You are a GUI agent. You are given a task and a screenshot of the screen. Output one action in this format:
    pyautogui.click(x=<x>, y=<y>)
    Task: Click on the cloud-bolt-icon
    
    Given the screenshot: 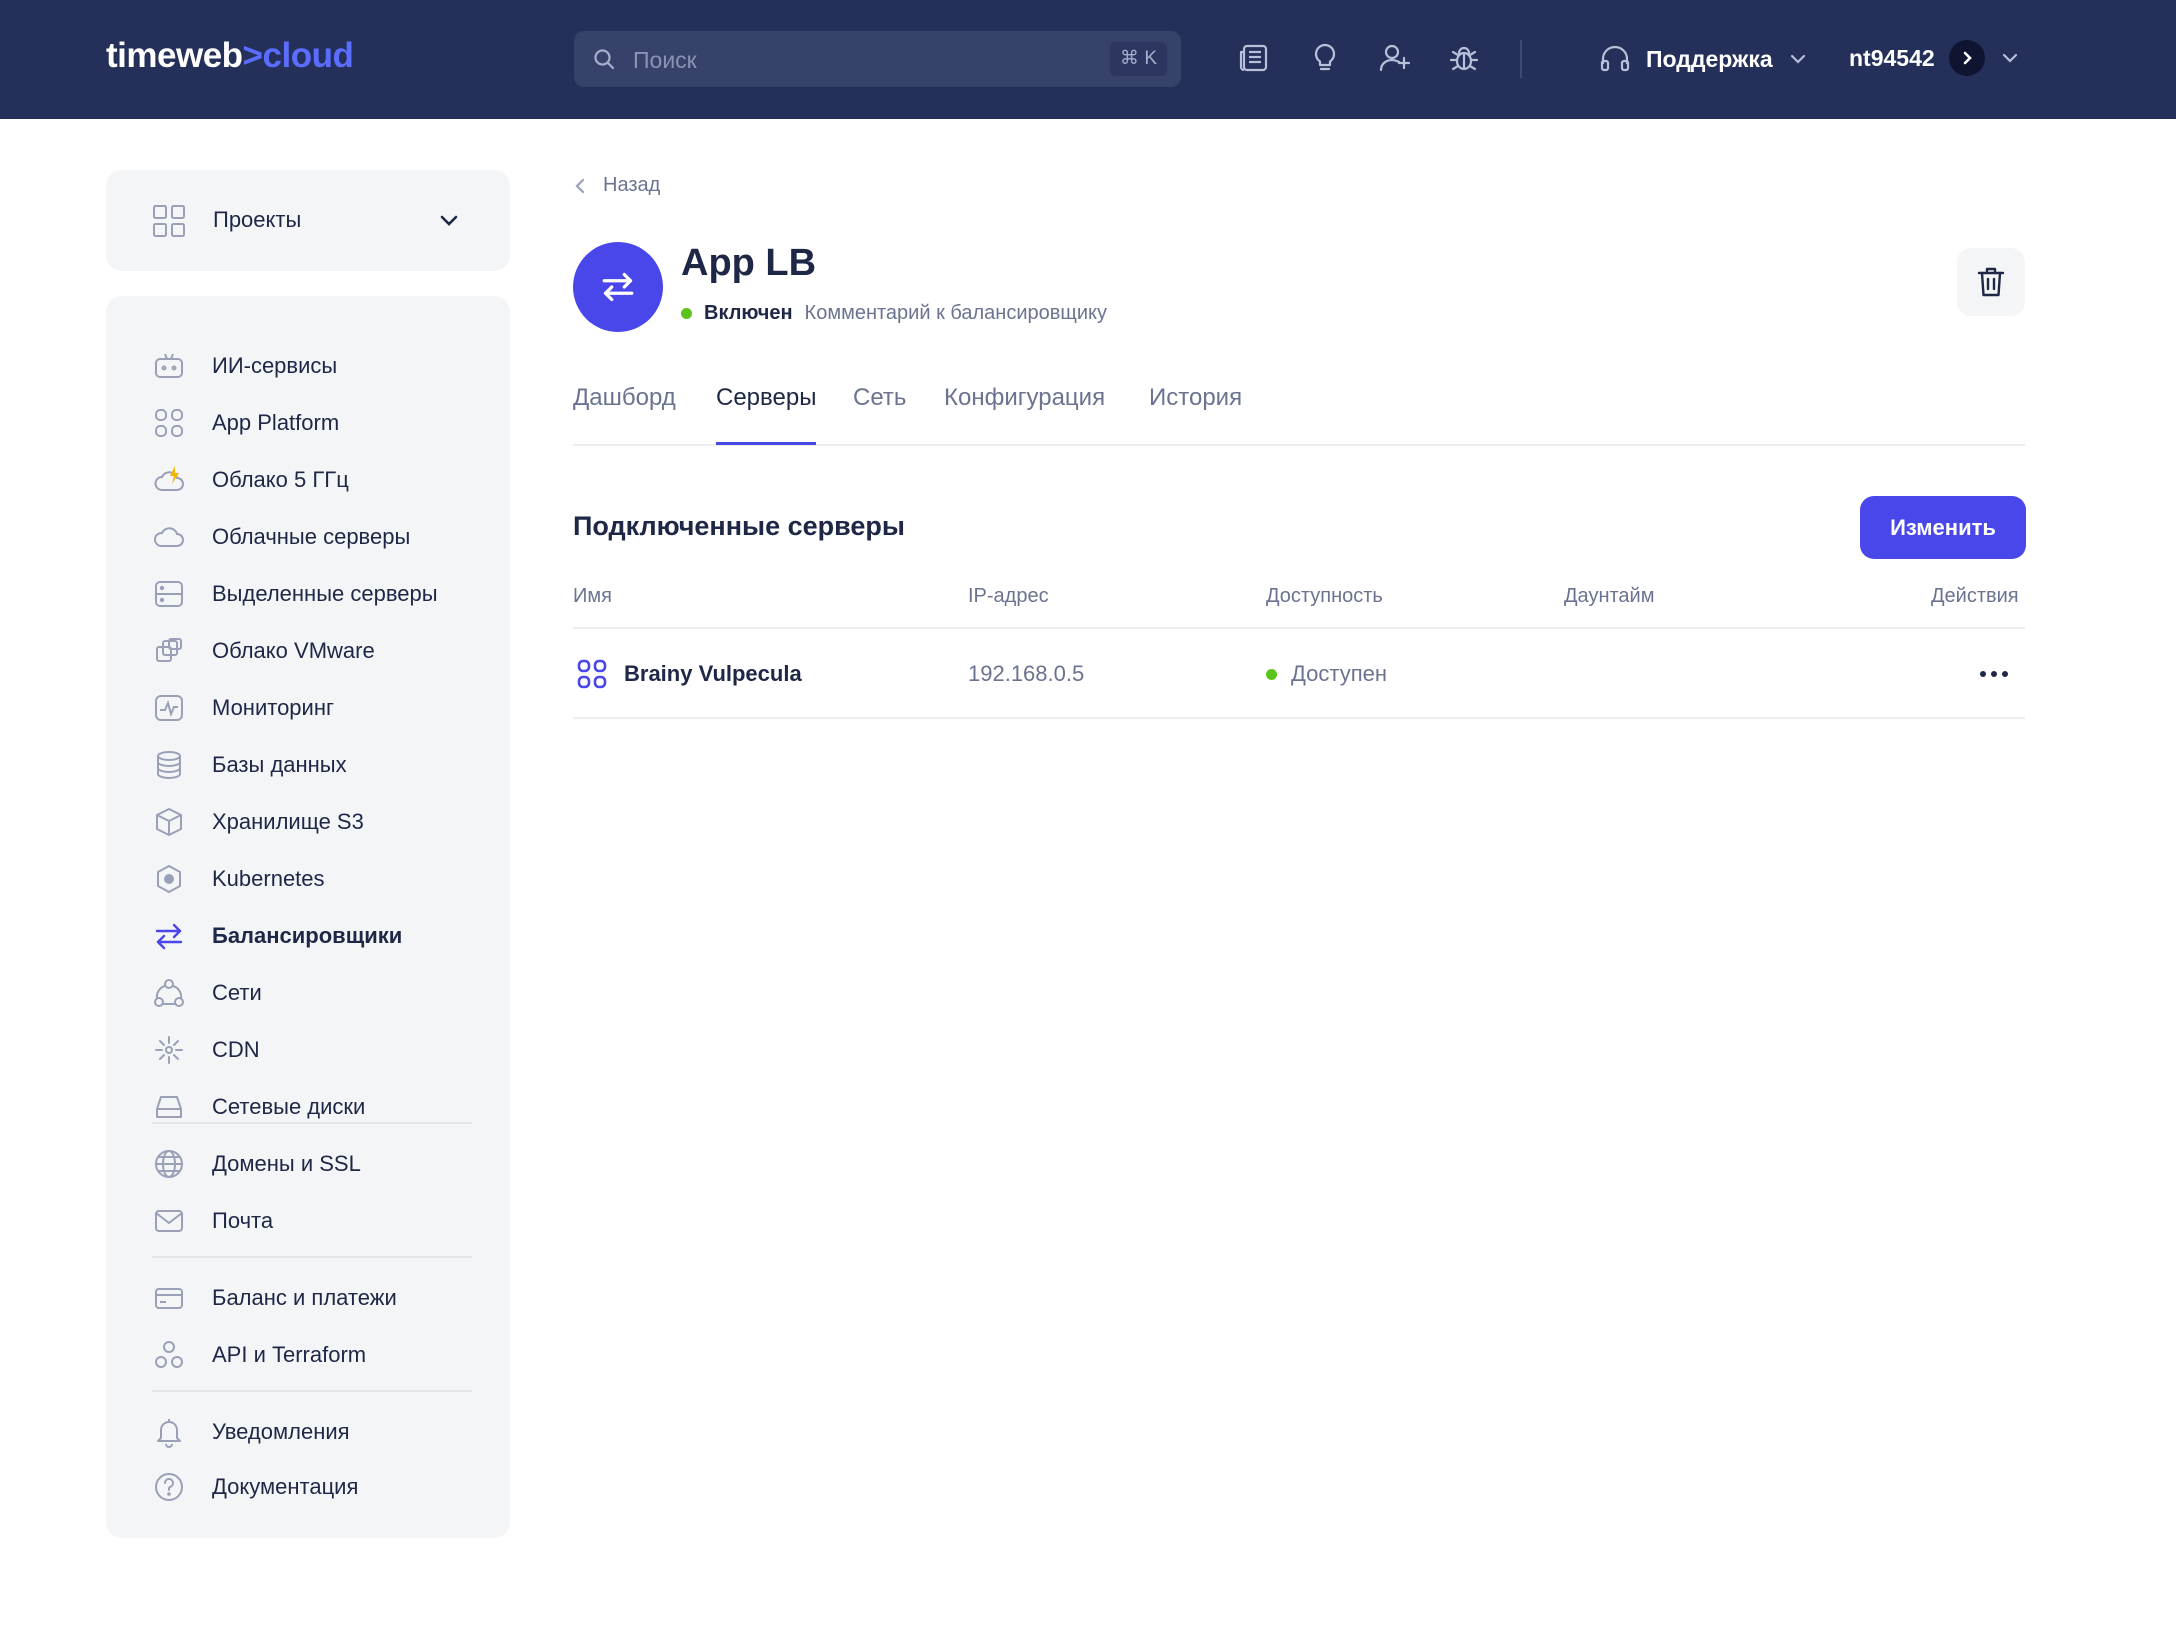 What is the action you would take?
    pyautogui.click(x=169, y=480)
    